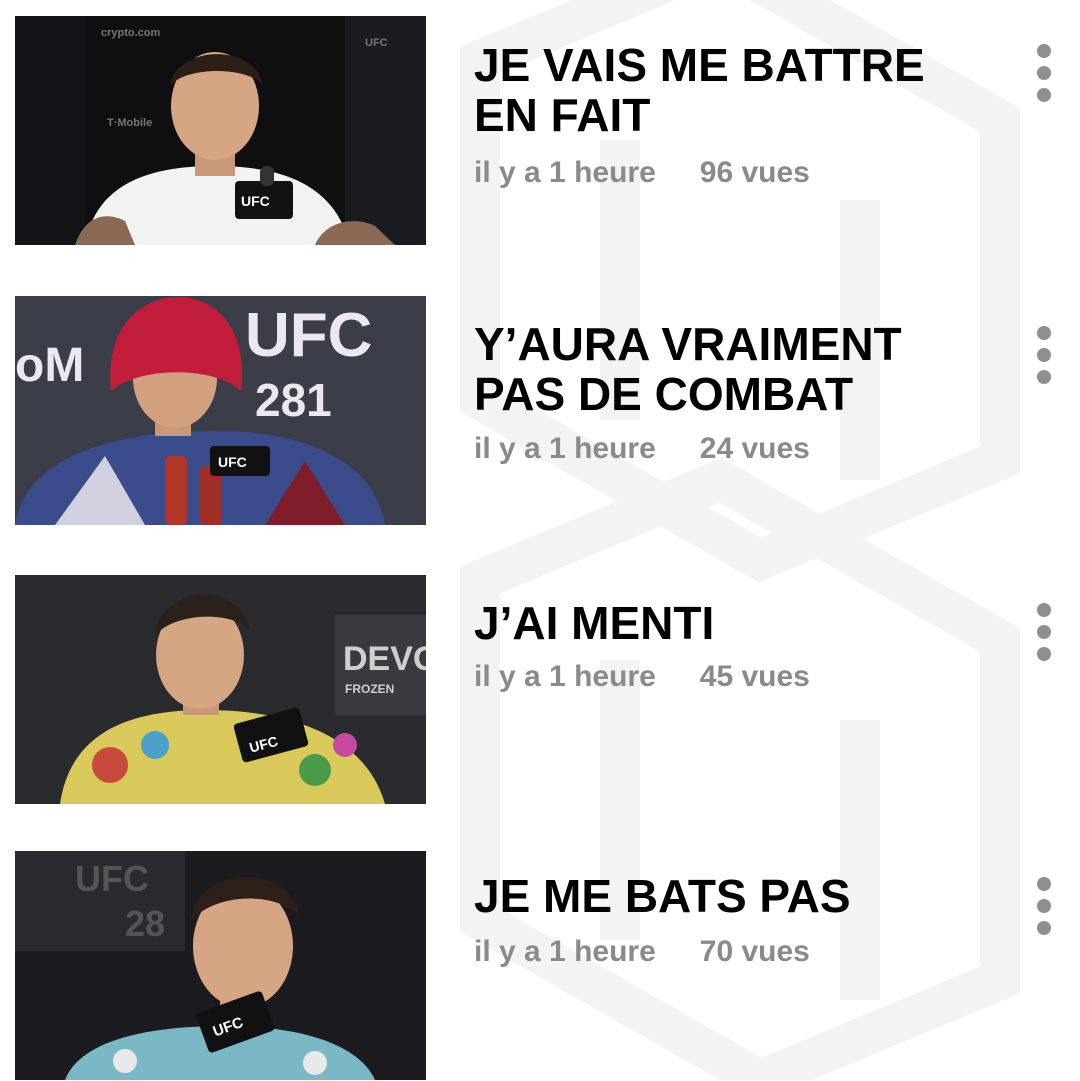 The image size is (1080, 1081). I want to click on video-title-line: PAS DE COMBAT, so click(664, 394).